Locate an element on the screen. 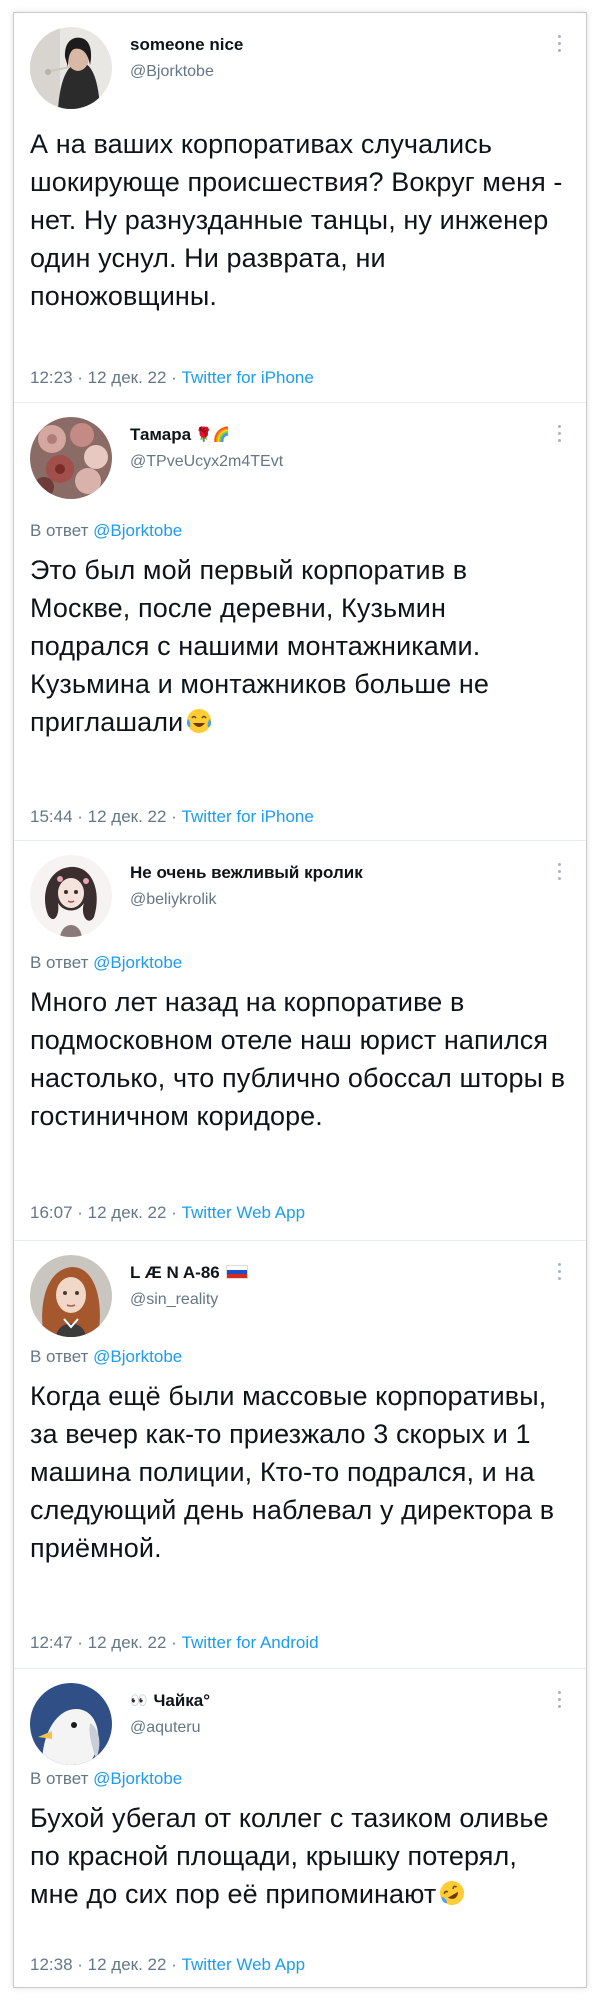 The width and height of the screenshot is (600, 2000). display-name: Не очень вежливый кролик is located at coordinates (246, 873).